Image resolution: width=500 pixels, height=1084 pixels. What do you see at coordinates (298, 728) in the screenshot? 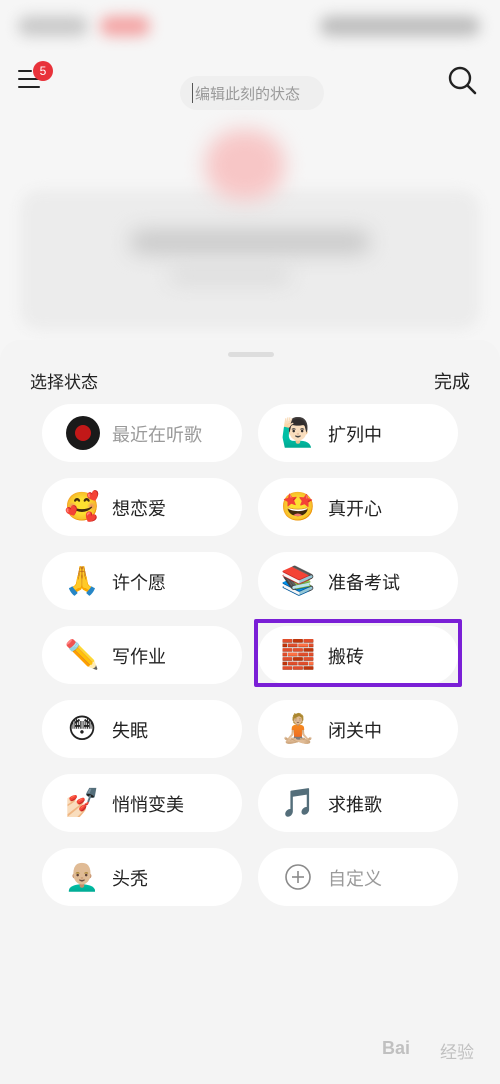
I see `person-lotus-position-icon: 🧘🏼` at bounding box center [298, 728].